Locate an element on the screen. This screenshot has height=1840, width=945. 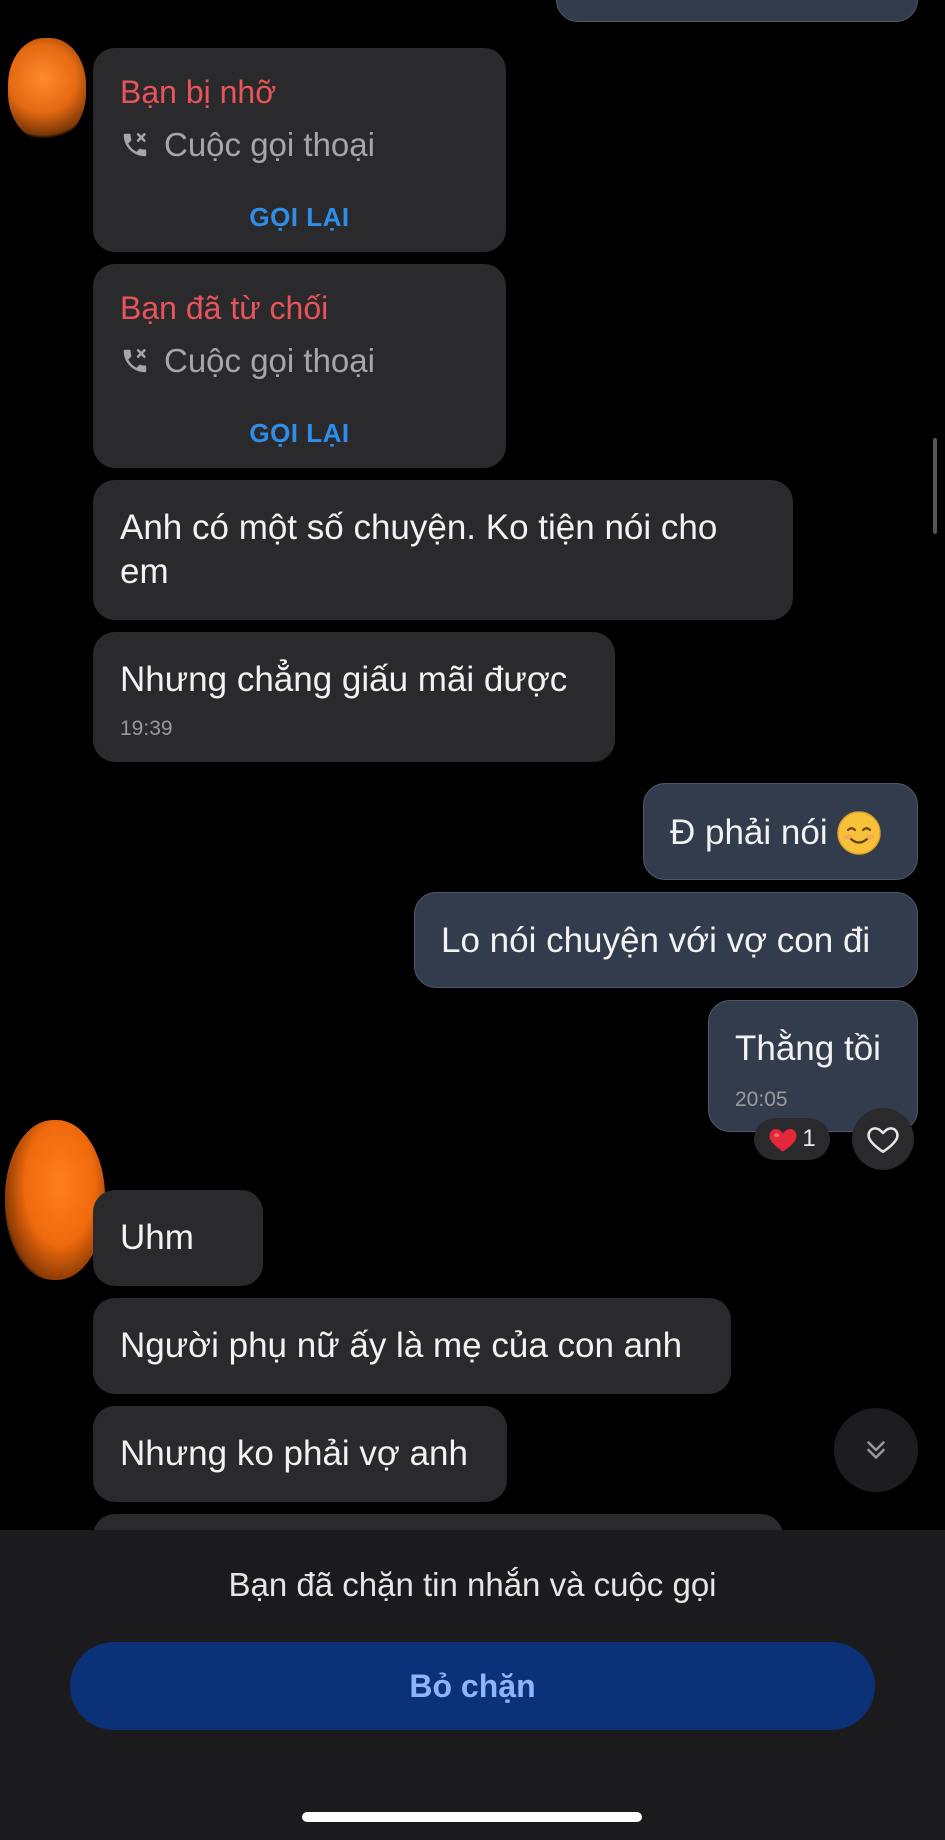
message-text: Nhưng ko phải vợ anh is located at coordinates (294, 1453).